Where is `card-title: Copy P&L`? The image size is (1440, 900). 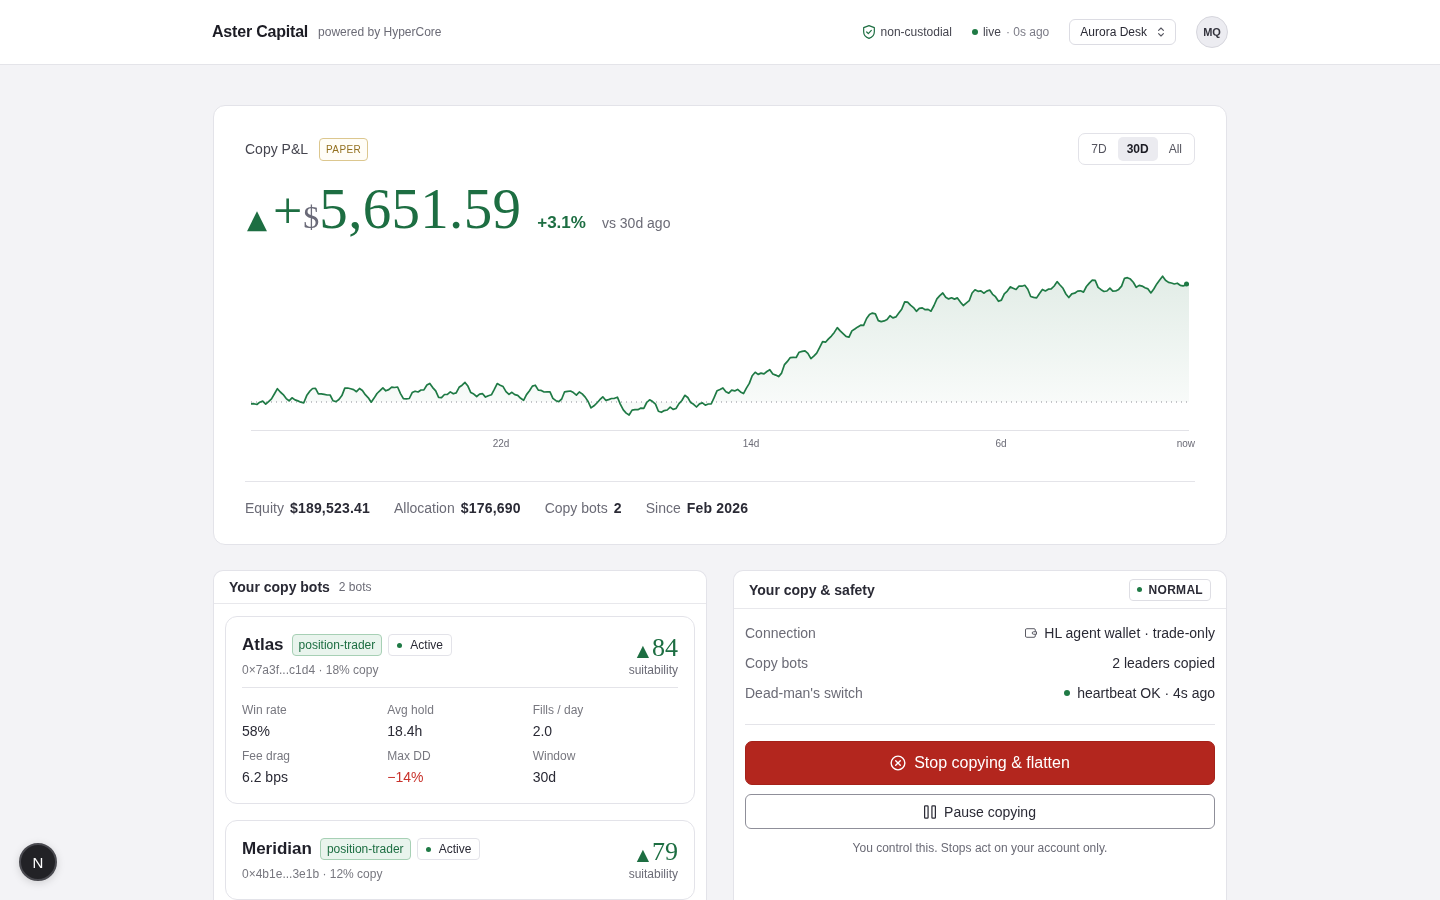 card-title: Copy P&L is located at coordinates (277, 149).